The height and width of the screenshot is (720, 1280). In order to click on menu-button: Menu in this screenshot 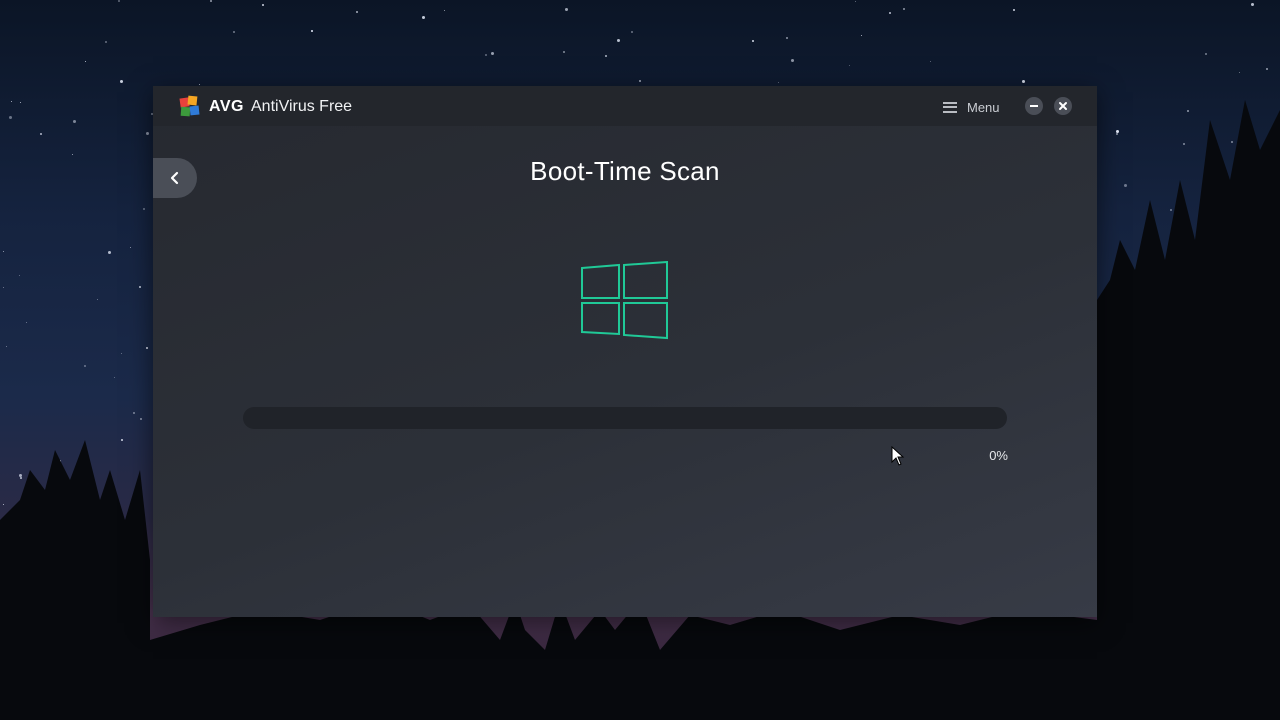, I will do `click(971, 107)`.